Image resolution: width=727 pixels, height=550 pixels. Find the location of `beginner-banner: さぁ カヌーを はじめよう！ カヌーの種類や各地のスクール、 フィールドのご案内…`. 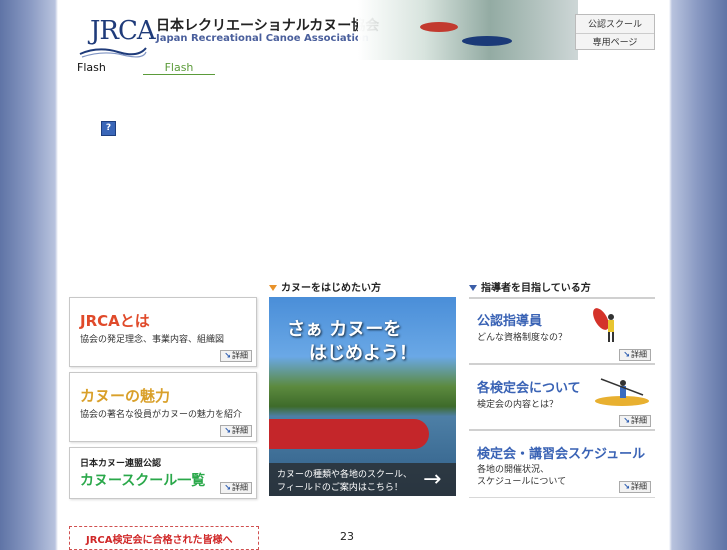

beginner-banner: さぁ カヌーを はじめよう！ カヌーの種類や各地のスクール、 フィールドのご案内… is located at coordinates (362, 396).